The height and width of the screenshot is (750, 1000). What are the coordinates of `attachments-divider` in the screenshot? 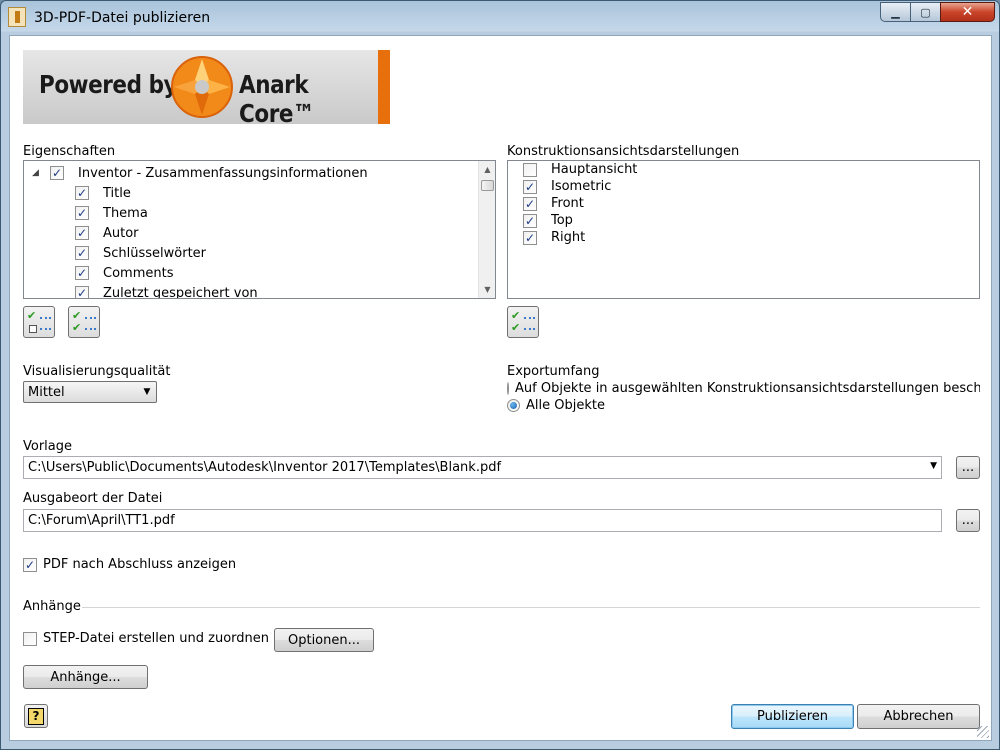 It's located at (531, 607).